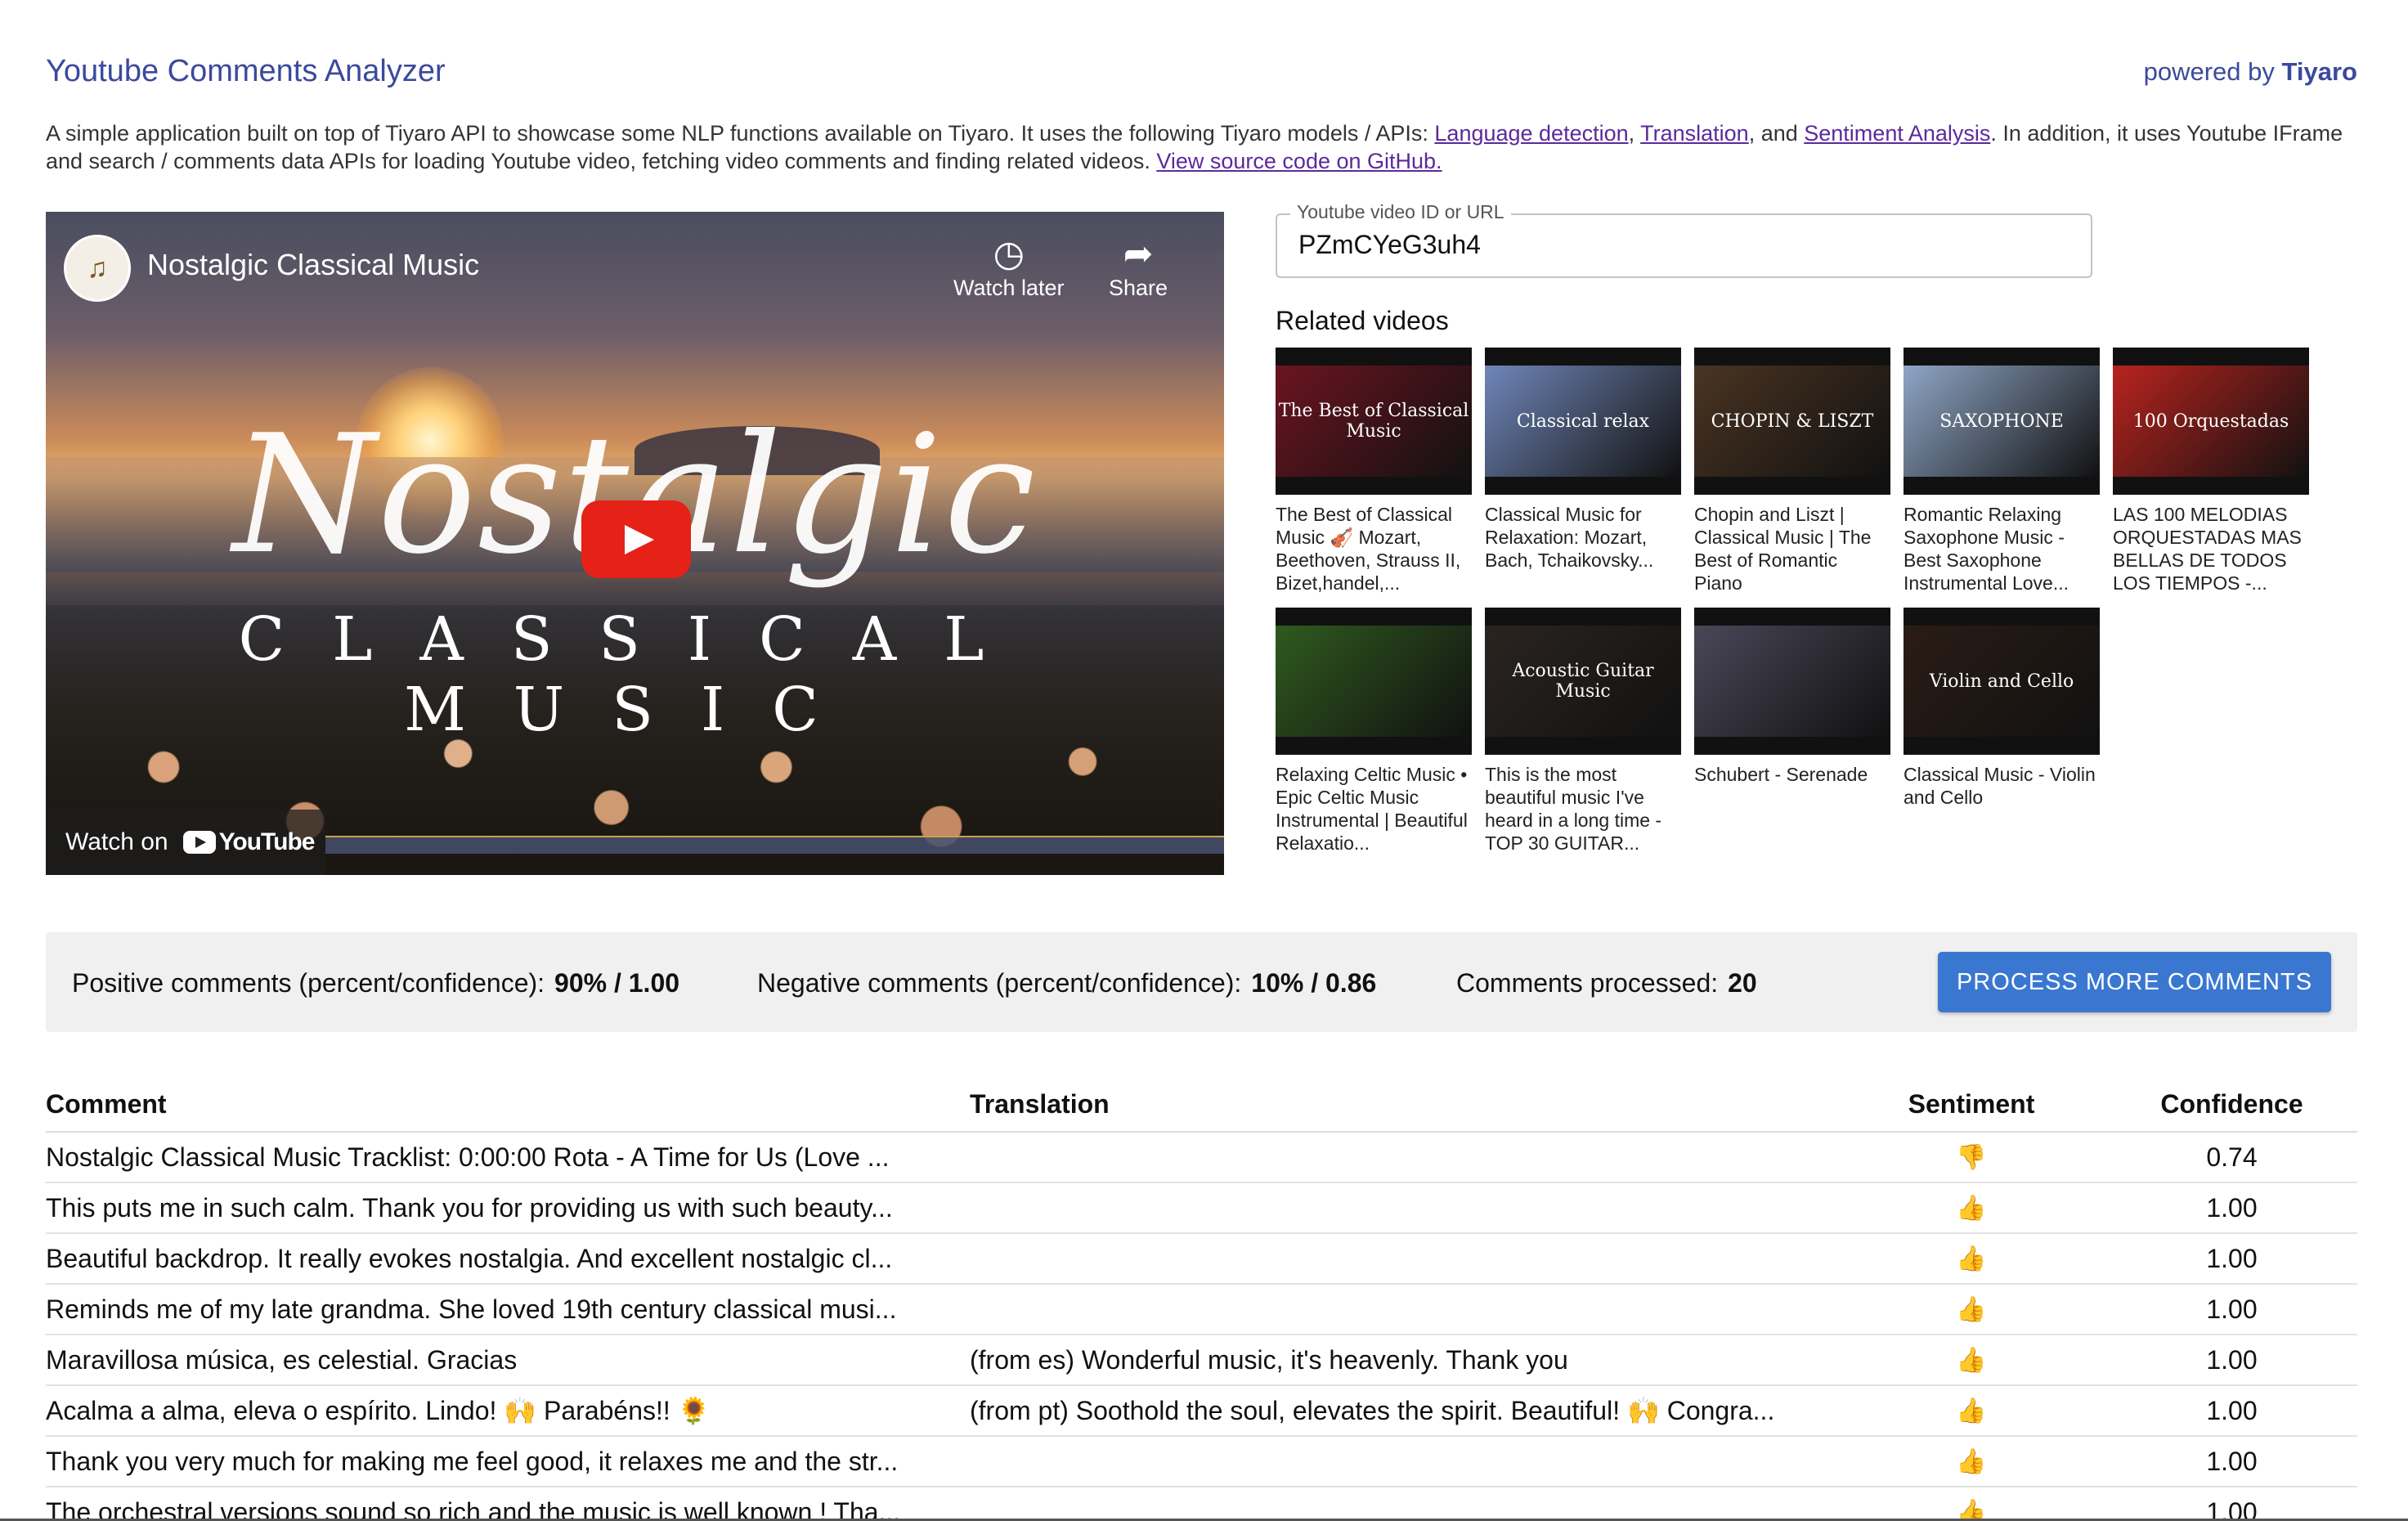 This screenshot has height=1521, width=2408. What do you see at coordinates (1792, 774) in the screenshot?
I see `related-video-title: Schubert - Serenade` at bounding box center [1792, 774].